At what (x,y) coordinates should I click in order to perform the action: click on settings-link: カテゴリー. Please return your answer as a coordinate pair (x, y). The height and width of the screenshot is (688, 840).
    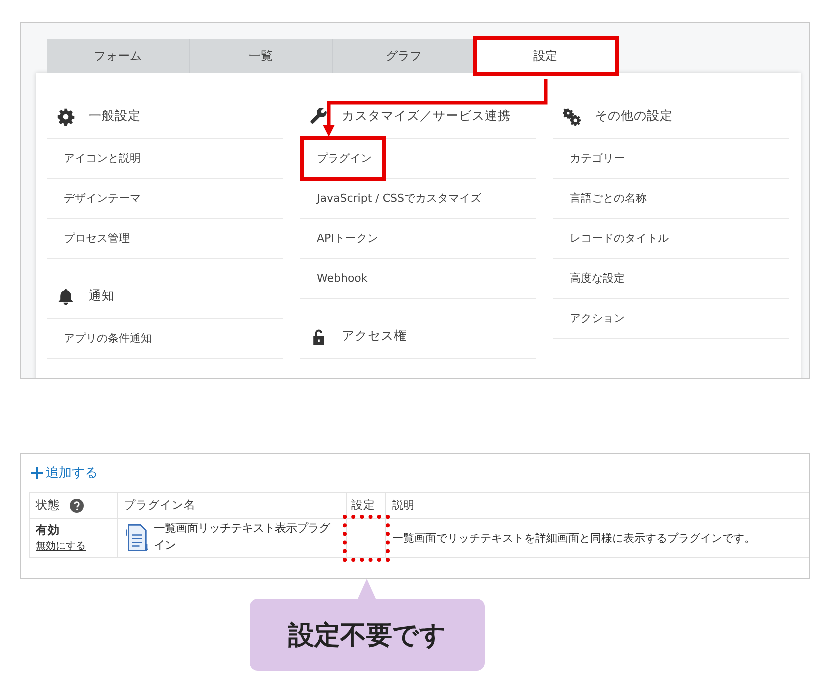
    Looking at the image, I should click on (597, 158).